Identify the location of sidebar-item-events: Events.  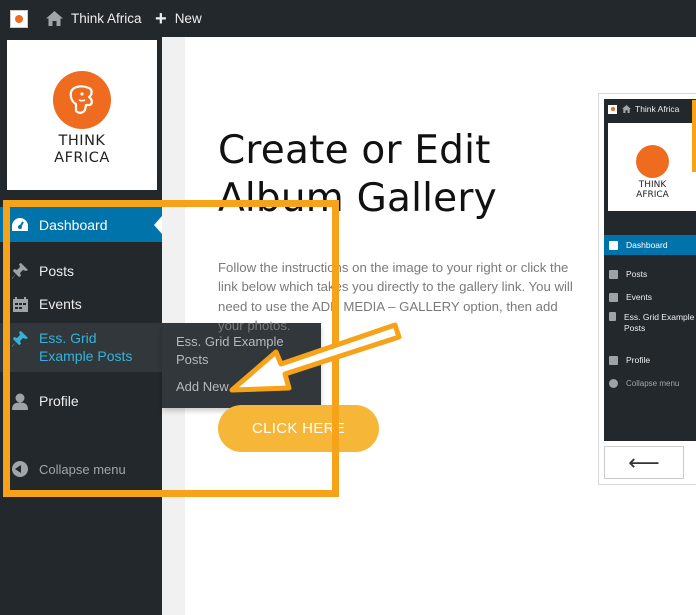
(81, 304).